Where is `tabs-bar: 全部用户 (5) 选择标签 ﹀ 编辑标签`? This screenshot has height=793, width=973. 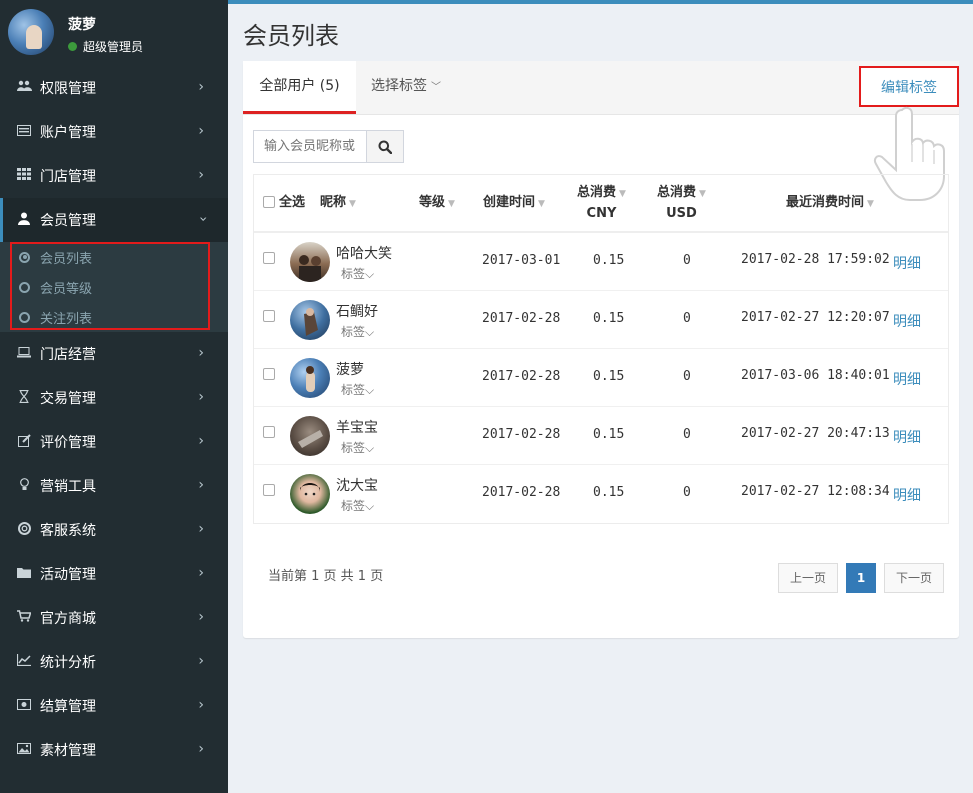
tabs-bar: 全部用户 (5) 选择标签 ﹀ 编辑标签 is located at coordinates (601, 88).